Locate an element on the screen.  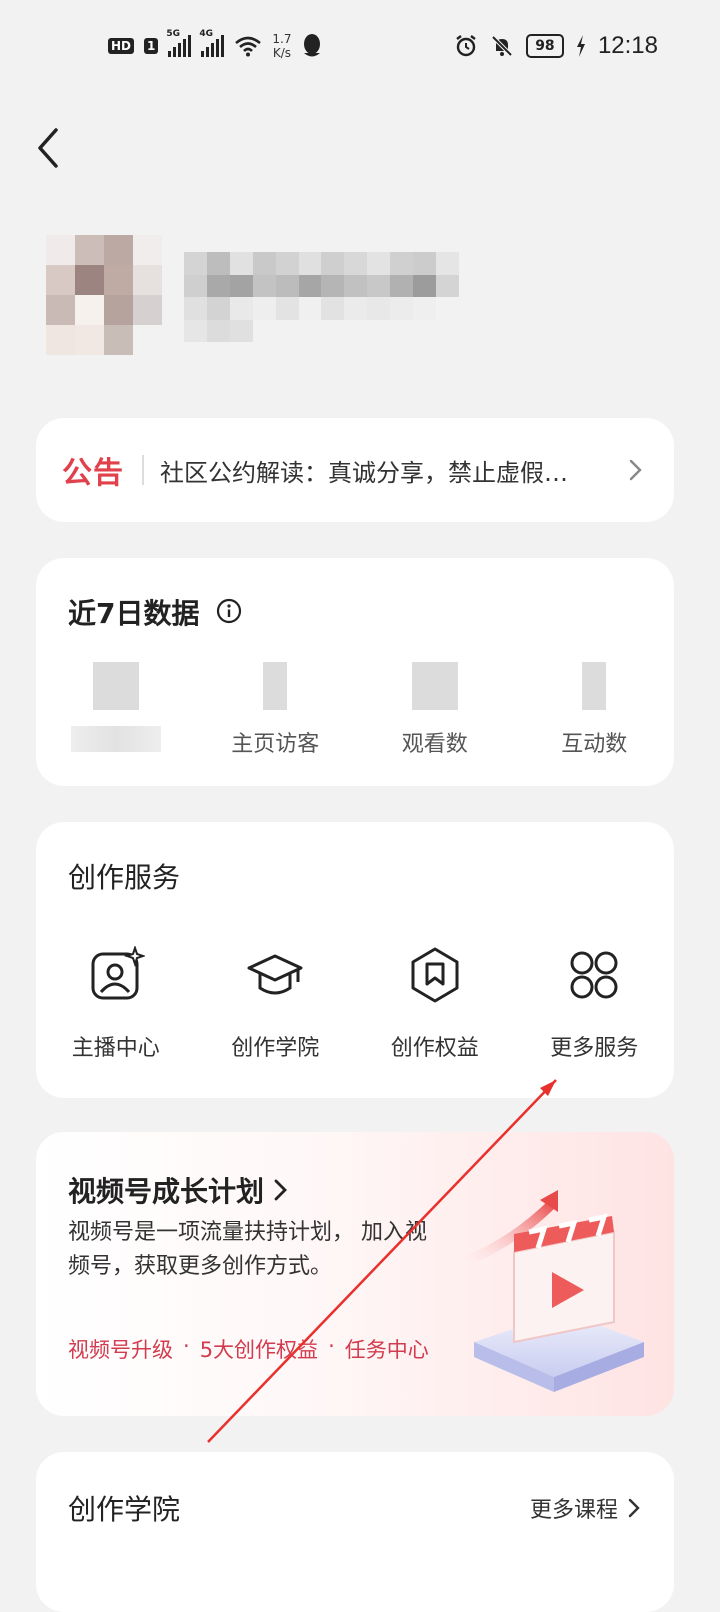
stat-item: 观看数 is located at coordinates (435, 708).